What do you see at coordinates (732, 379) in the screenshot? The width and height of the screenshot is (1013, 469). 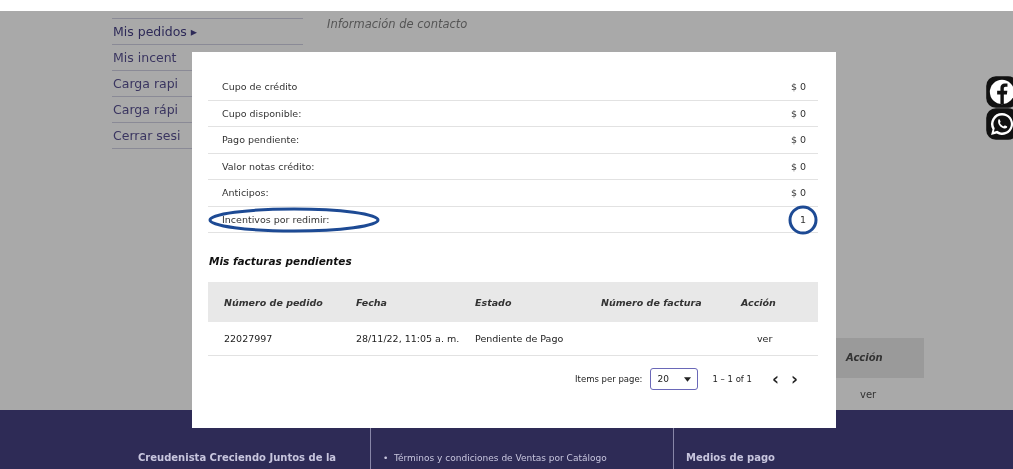 I see `page-range: 1 – 1 of 1` at bounding box center [732, 379].